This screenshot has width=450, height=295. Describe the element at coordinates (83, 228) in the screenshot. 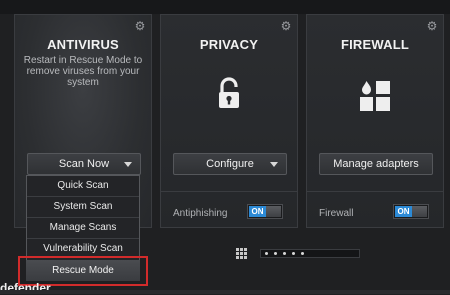

I see `menu-item-manage-scans: Manage Scans` at that location.